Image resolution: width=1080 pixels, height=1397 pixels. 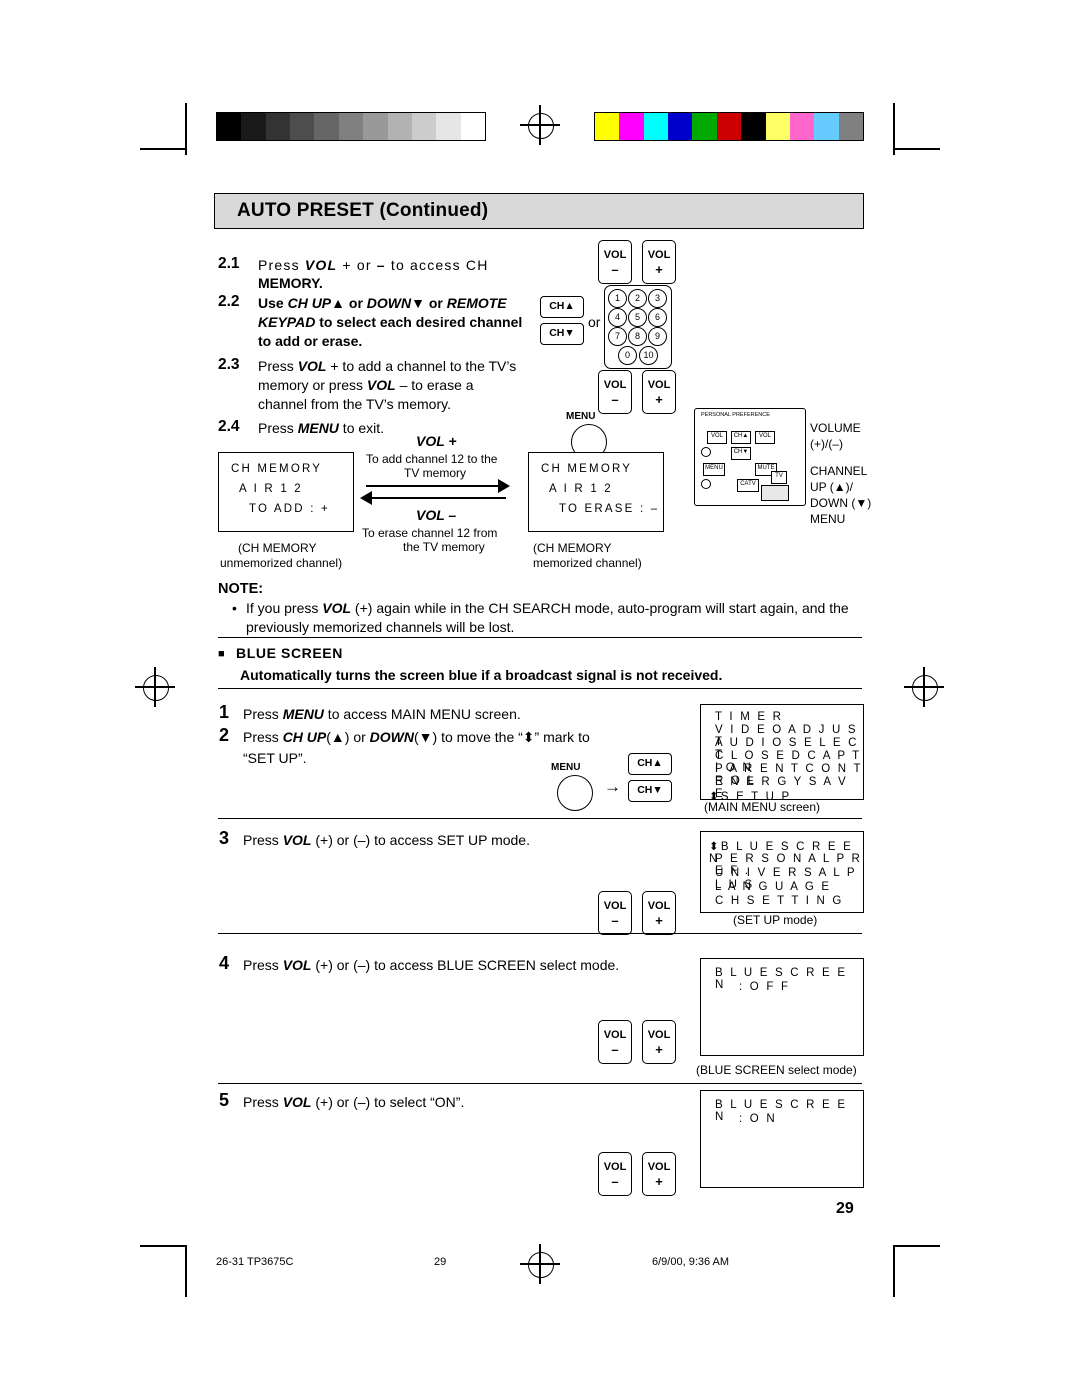 I want to click on arrow-left-line, so click(x=439, y=498).